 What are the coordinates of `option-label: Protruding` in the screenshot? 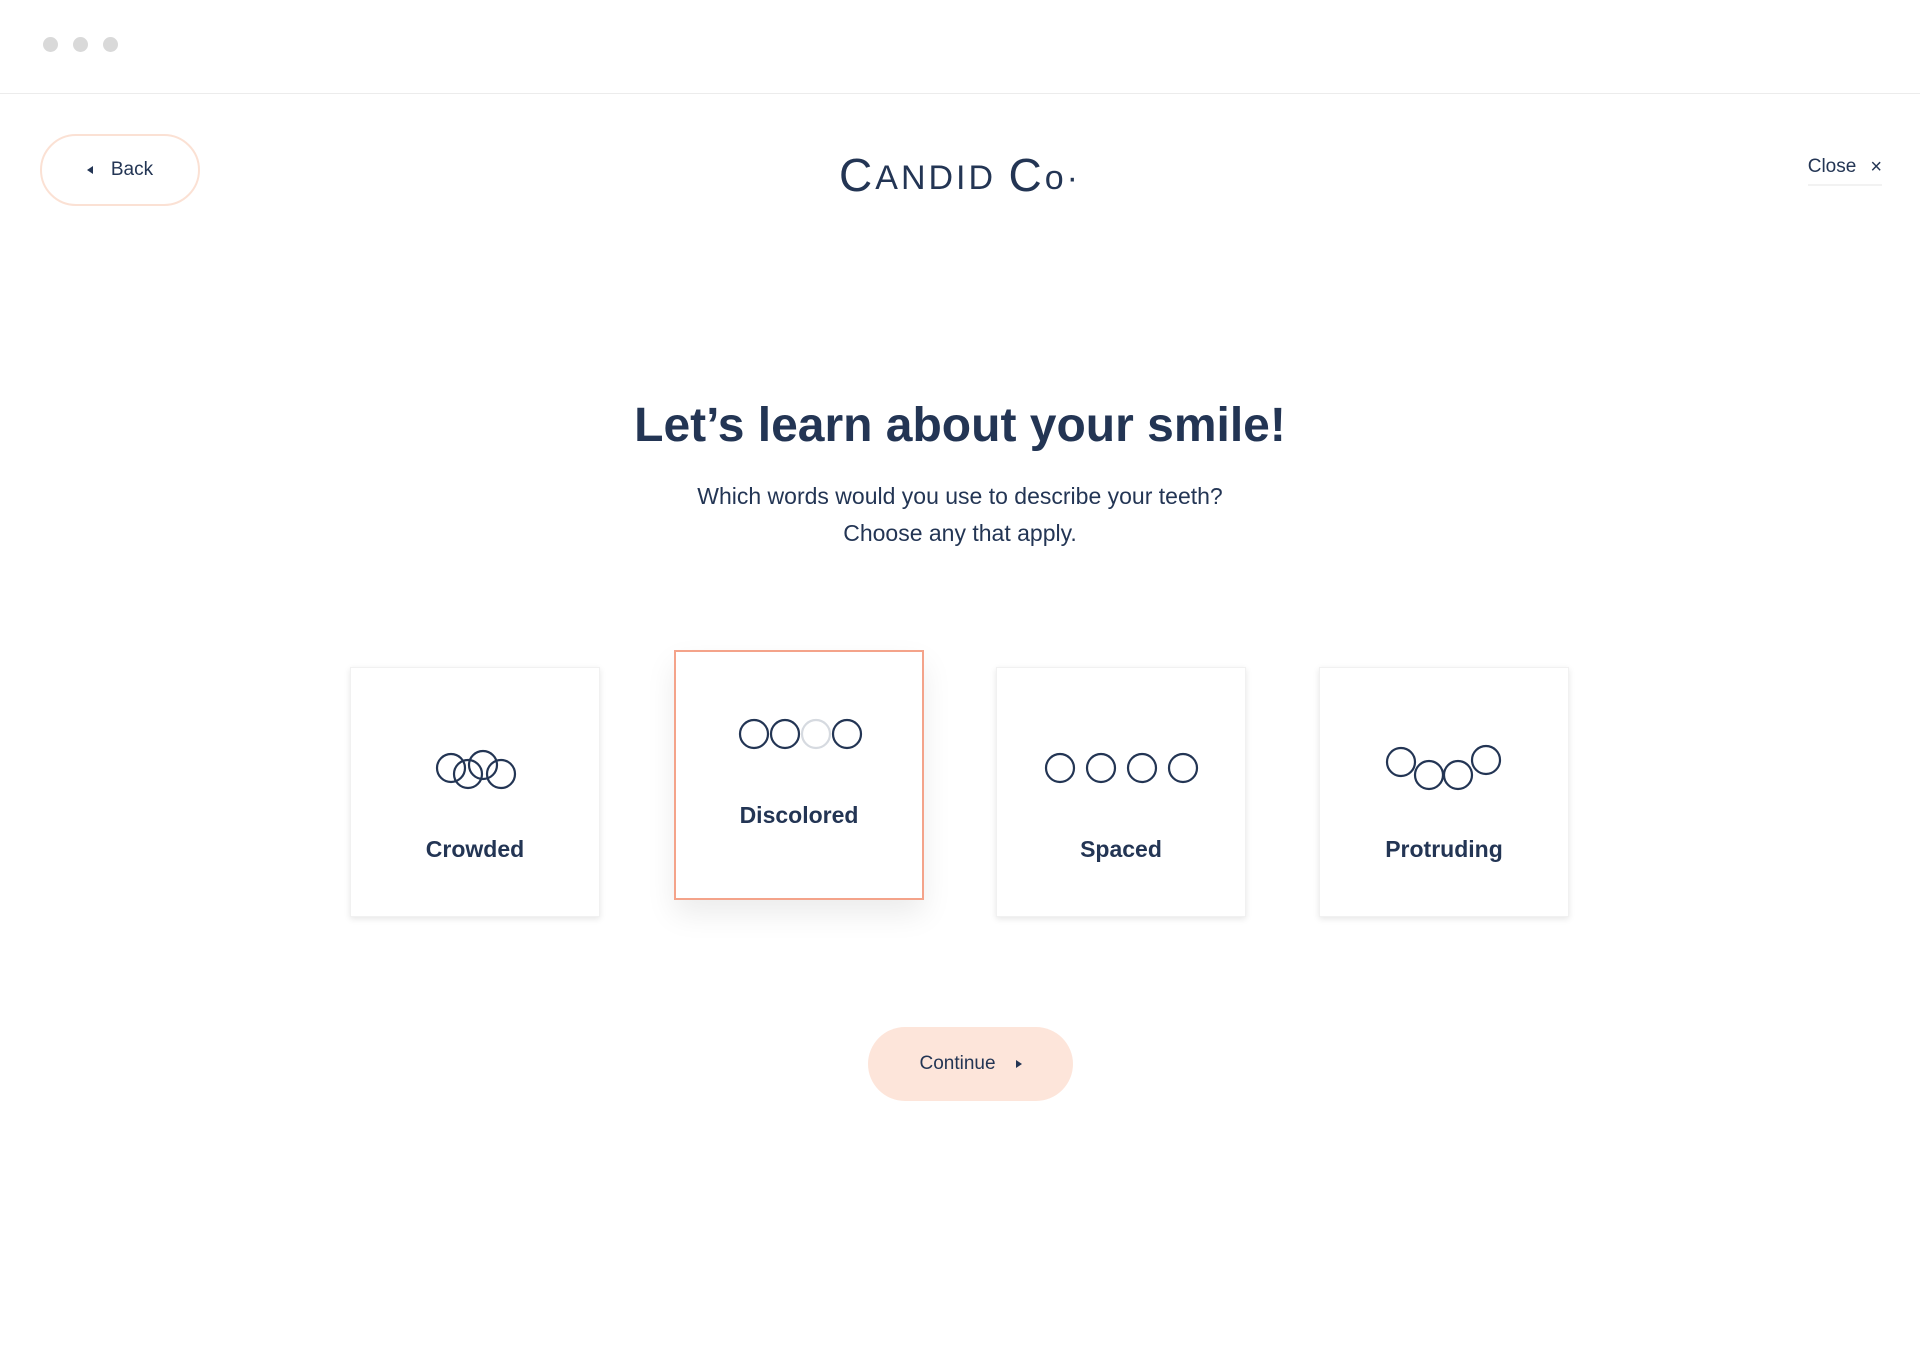 It's located at (1444, 849).